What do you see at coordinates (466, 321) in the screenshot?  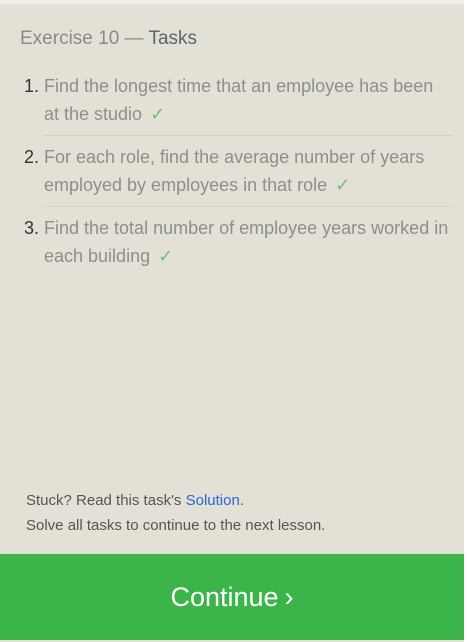 I see `right-edge` at bounding box center [466, 321].